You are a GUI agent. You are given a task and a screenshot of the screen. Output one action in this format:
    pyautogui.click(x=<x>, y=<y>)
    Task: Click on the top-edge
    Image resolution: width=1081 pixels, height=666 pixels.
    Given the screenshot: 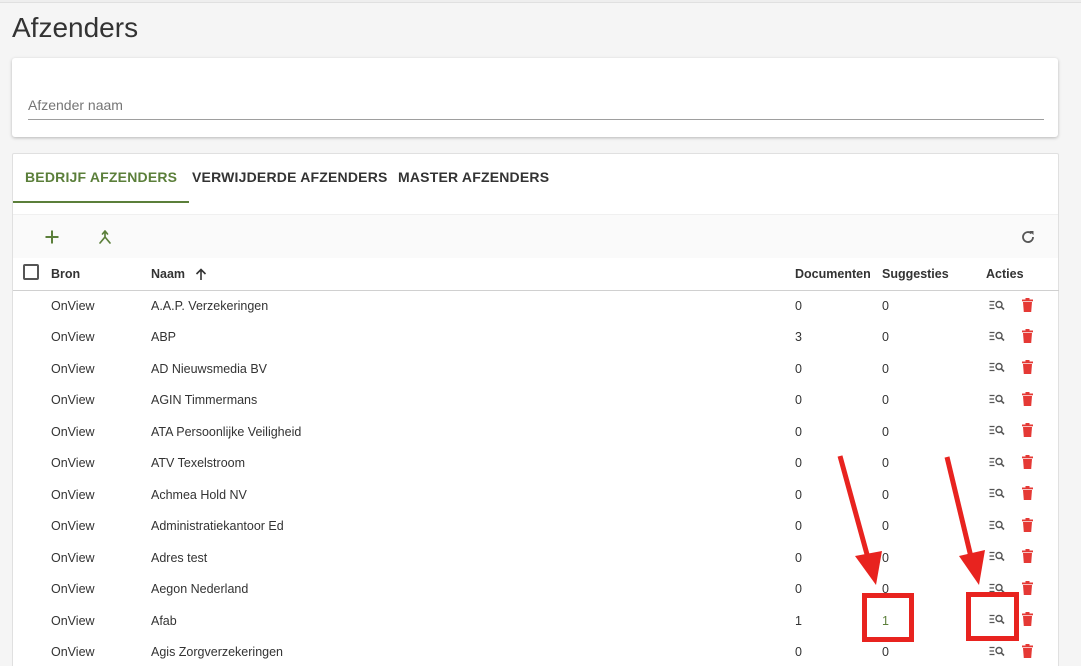 What is the action you would take?
    pyautogui.click(x=540, y=1)
    